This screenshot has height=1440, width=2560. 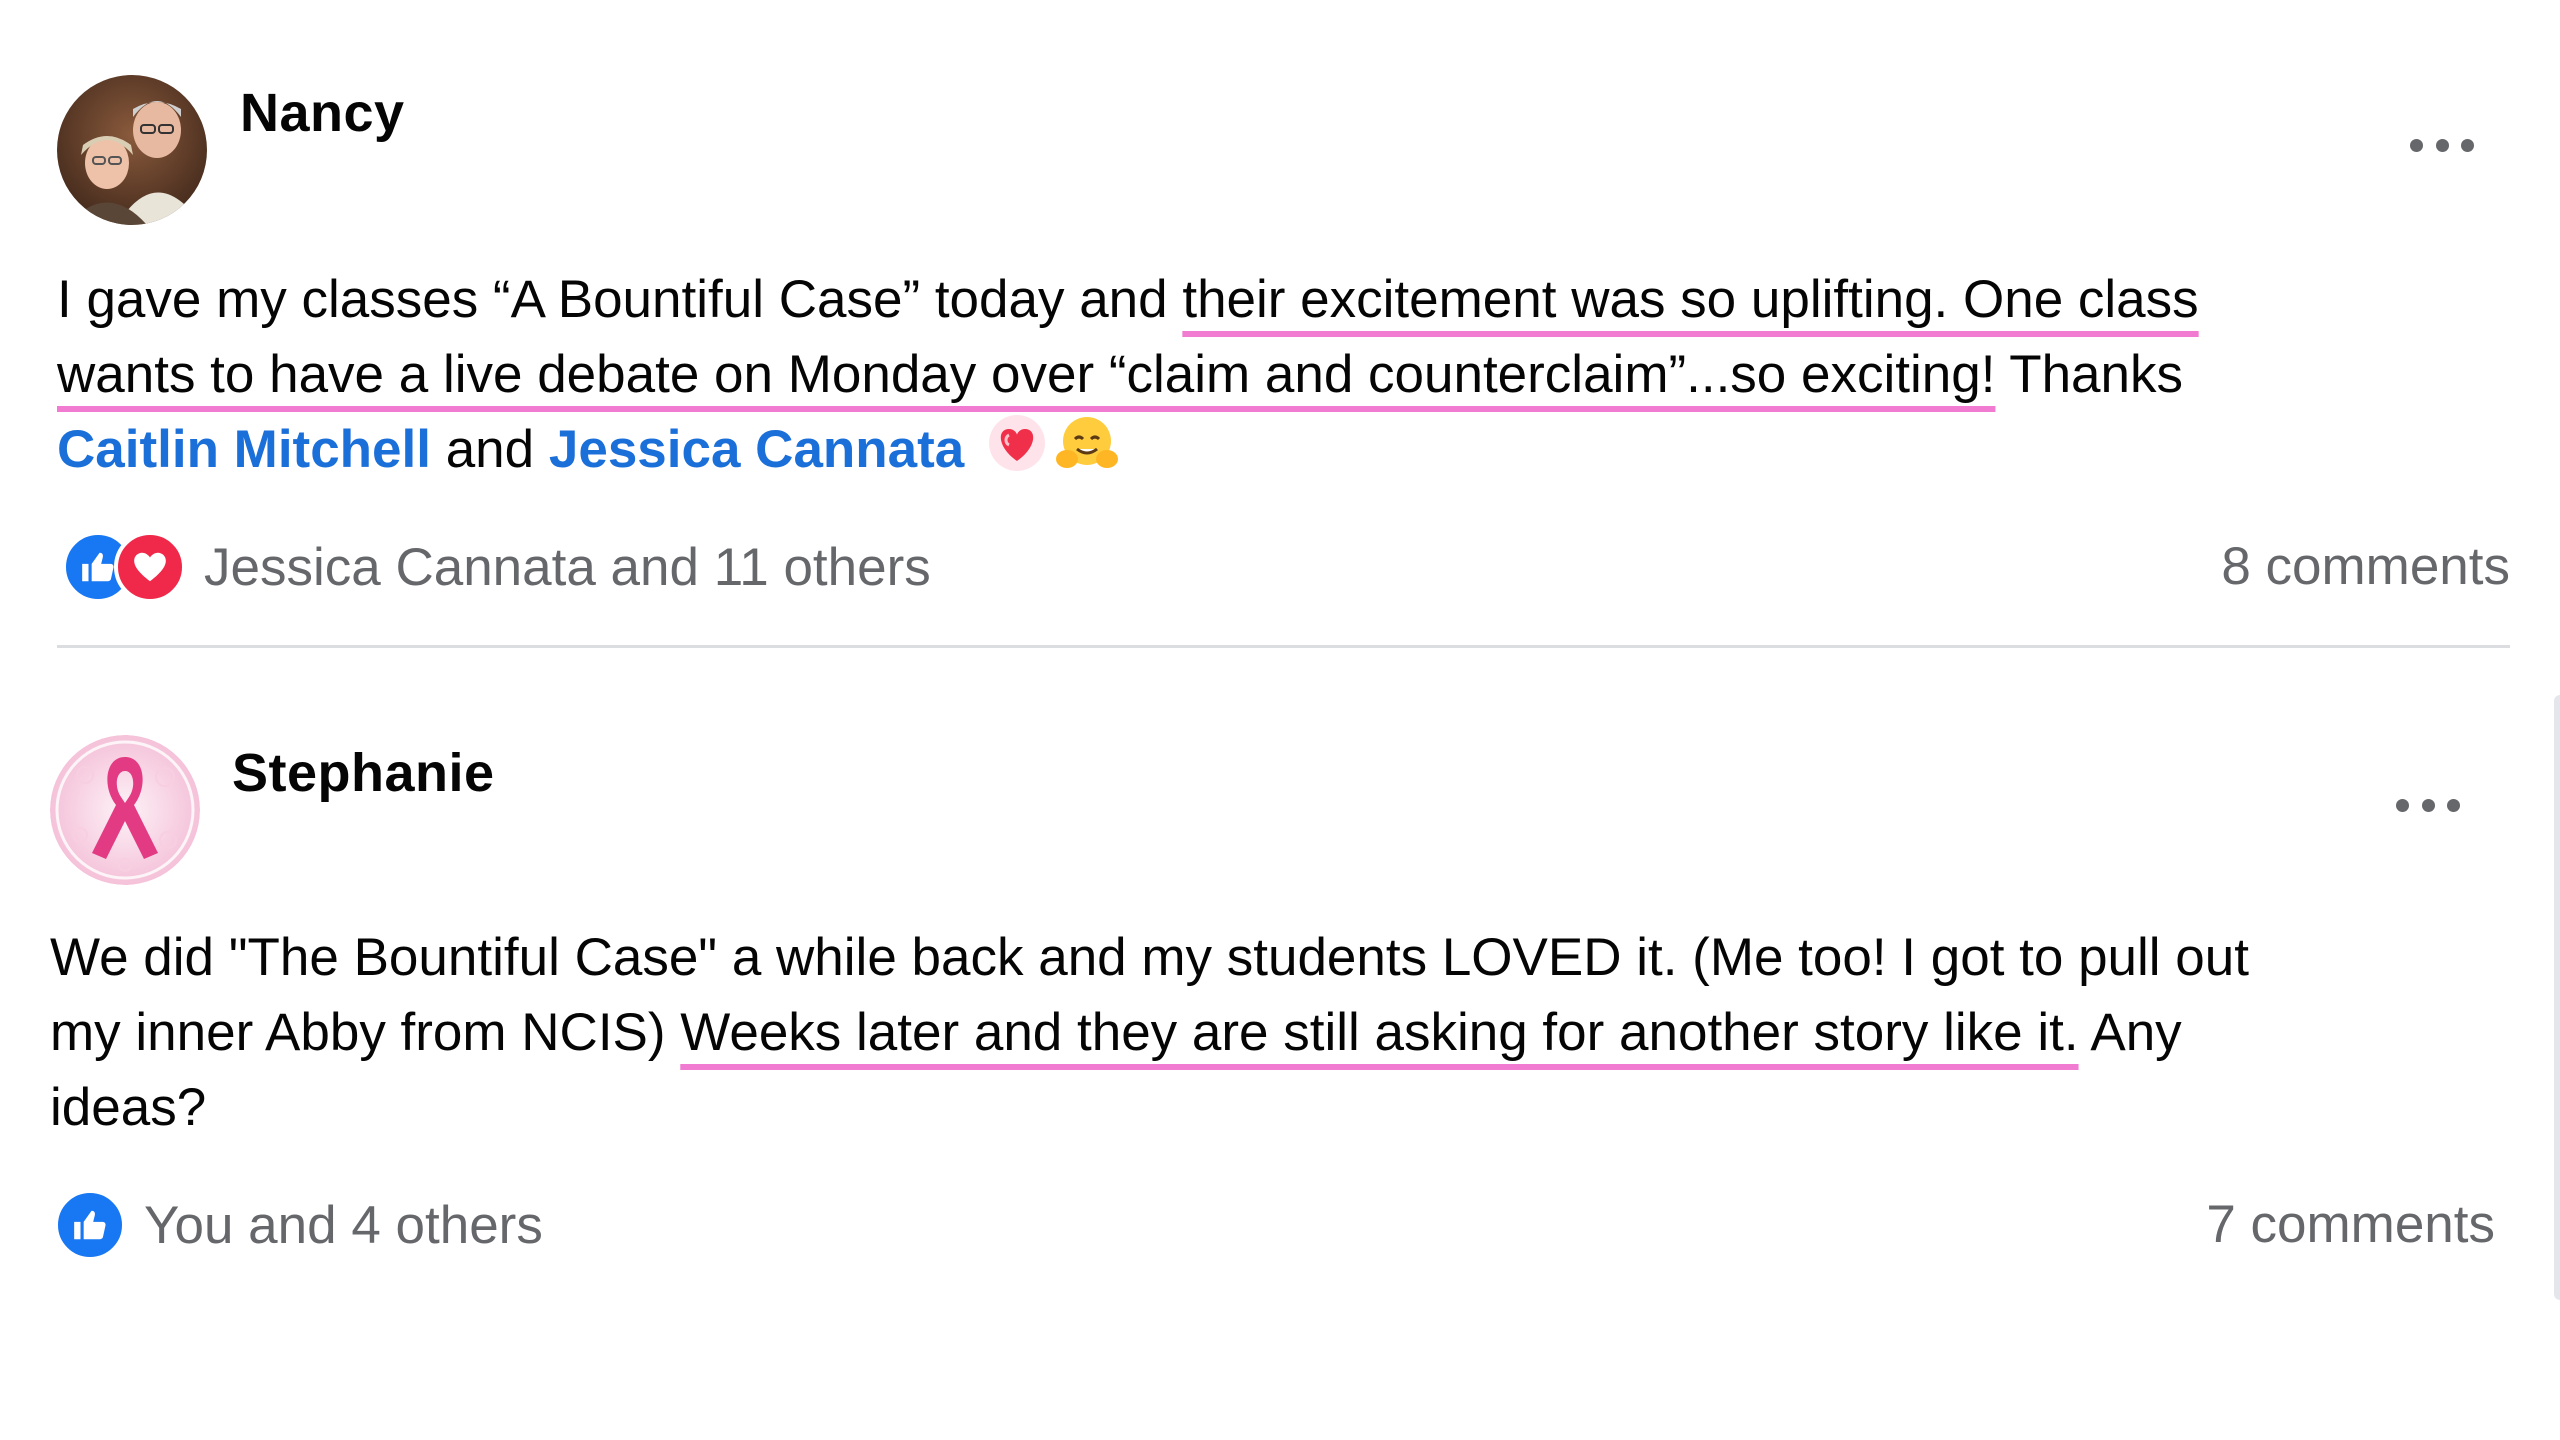 I want to click on text-span: Any, so click(x=2130, y=1032).